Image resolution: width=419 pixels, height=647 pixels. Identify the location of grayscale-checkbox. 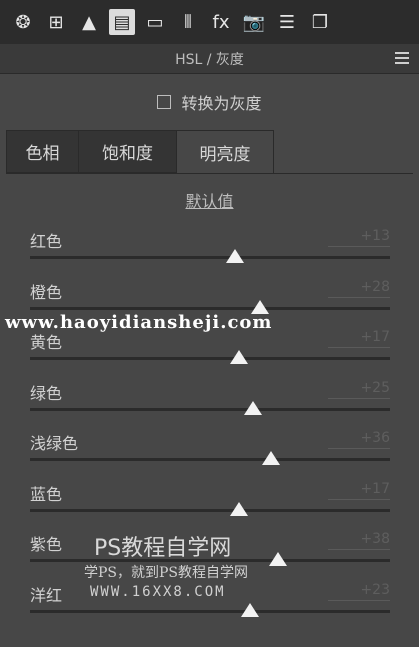
(164, 102).